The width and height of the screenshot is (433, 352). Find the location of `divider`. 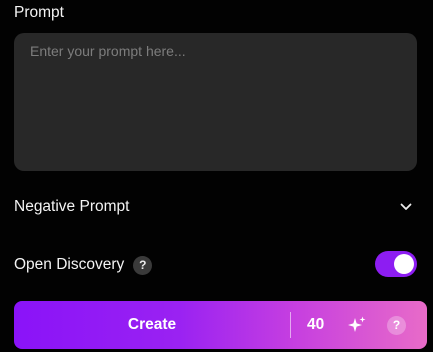

divider is located at coordinates (290, 325).